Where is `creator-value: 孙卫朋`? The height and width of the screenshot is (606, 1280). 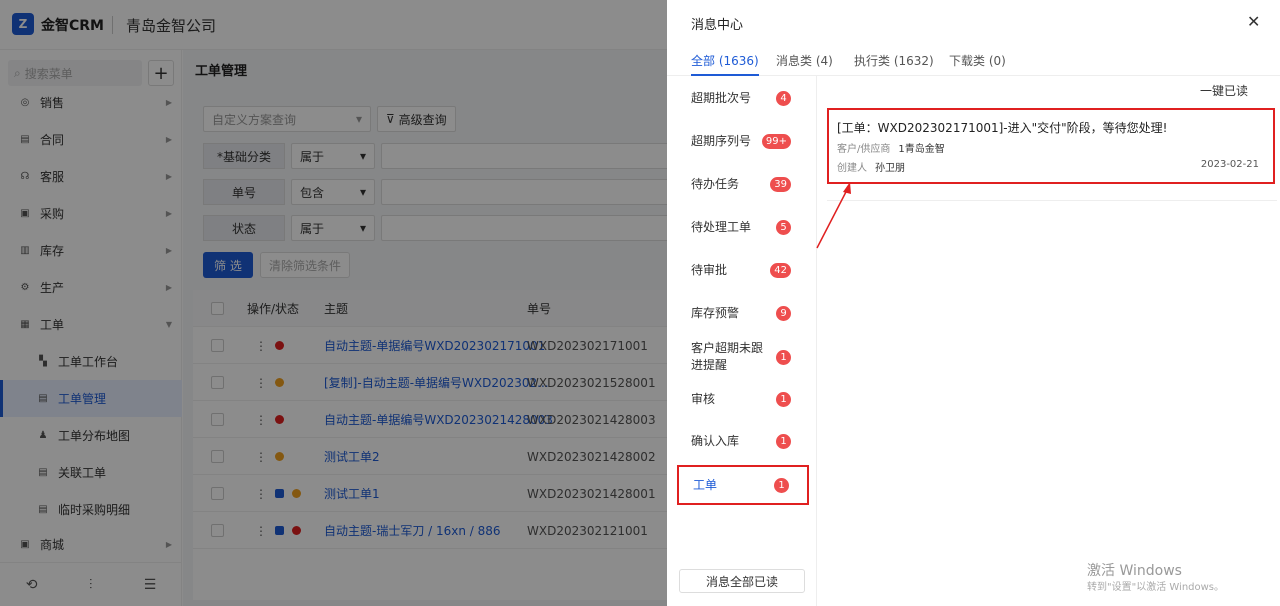
creator-value: 孙卫朋 is located at coordinates (890, 168).